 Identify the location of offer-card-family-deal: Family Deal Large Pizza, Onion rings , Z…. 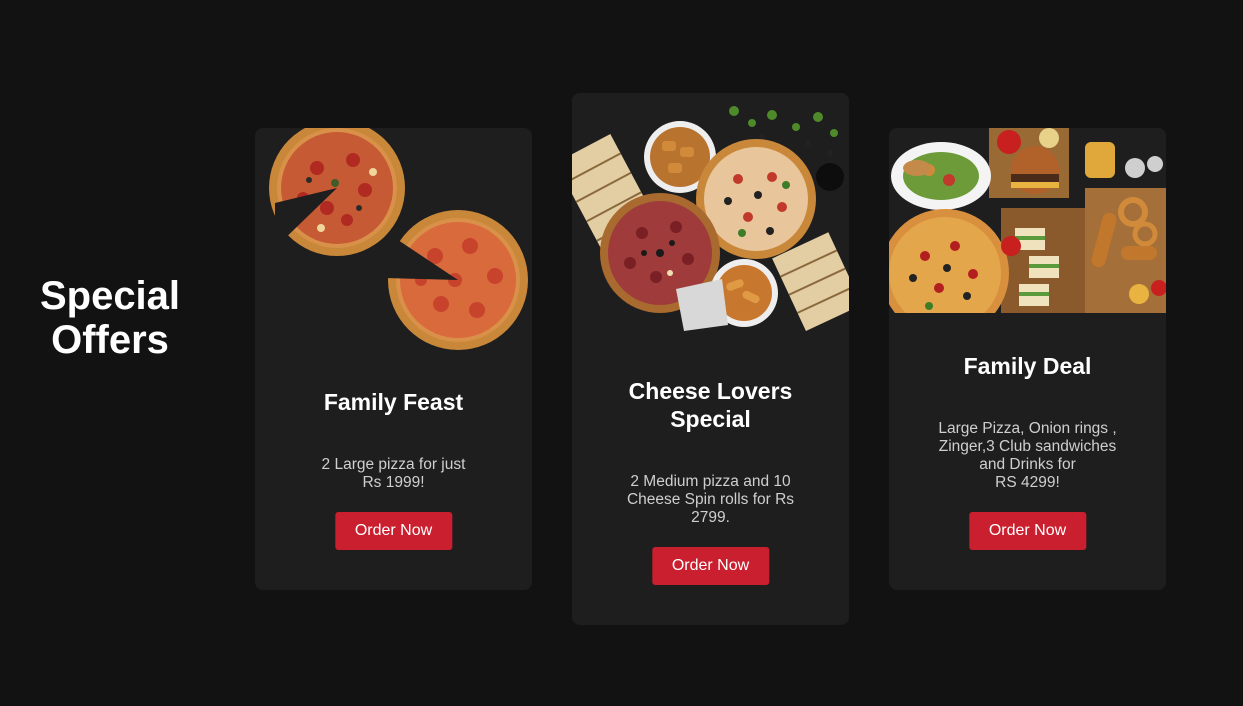
(1027, 359).